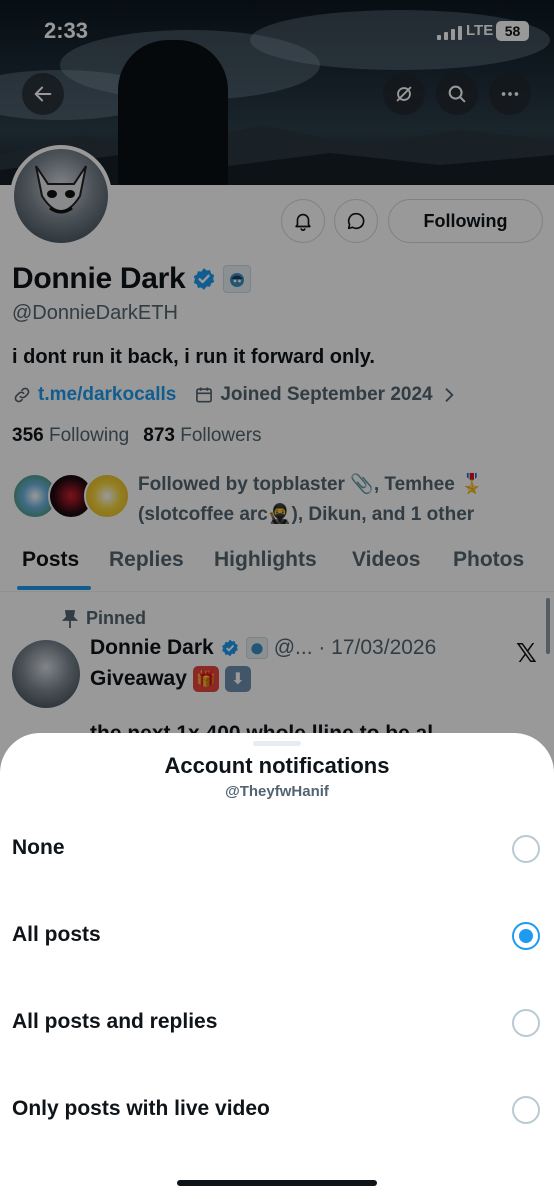  I want to click on sheet-grabber, so click(277, 743).